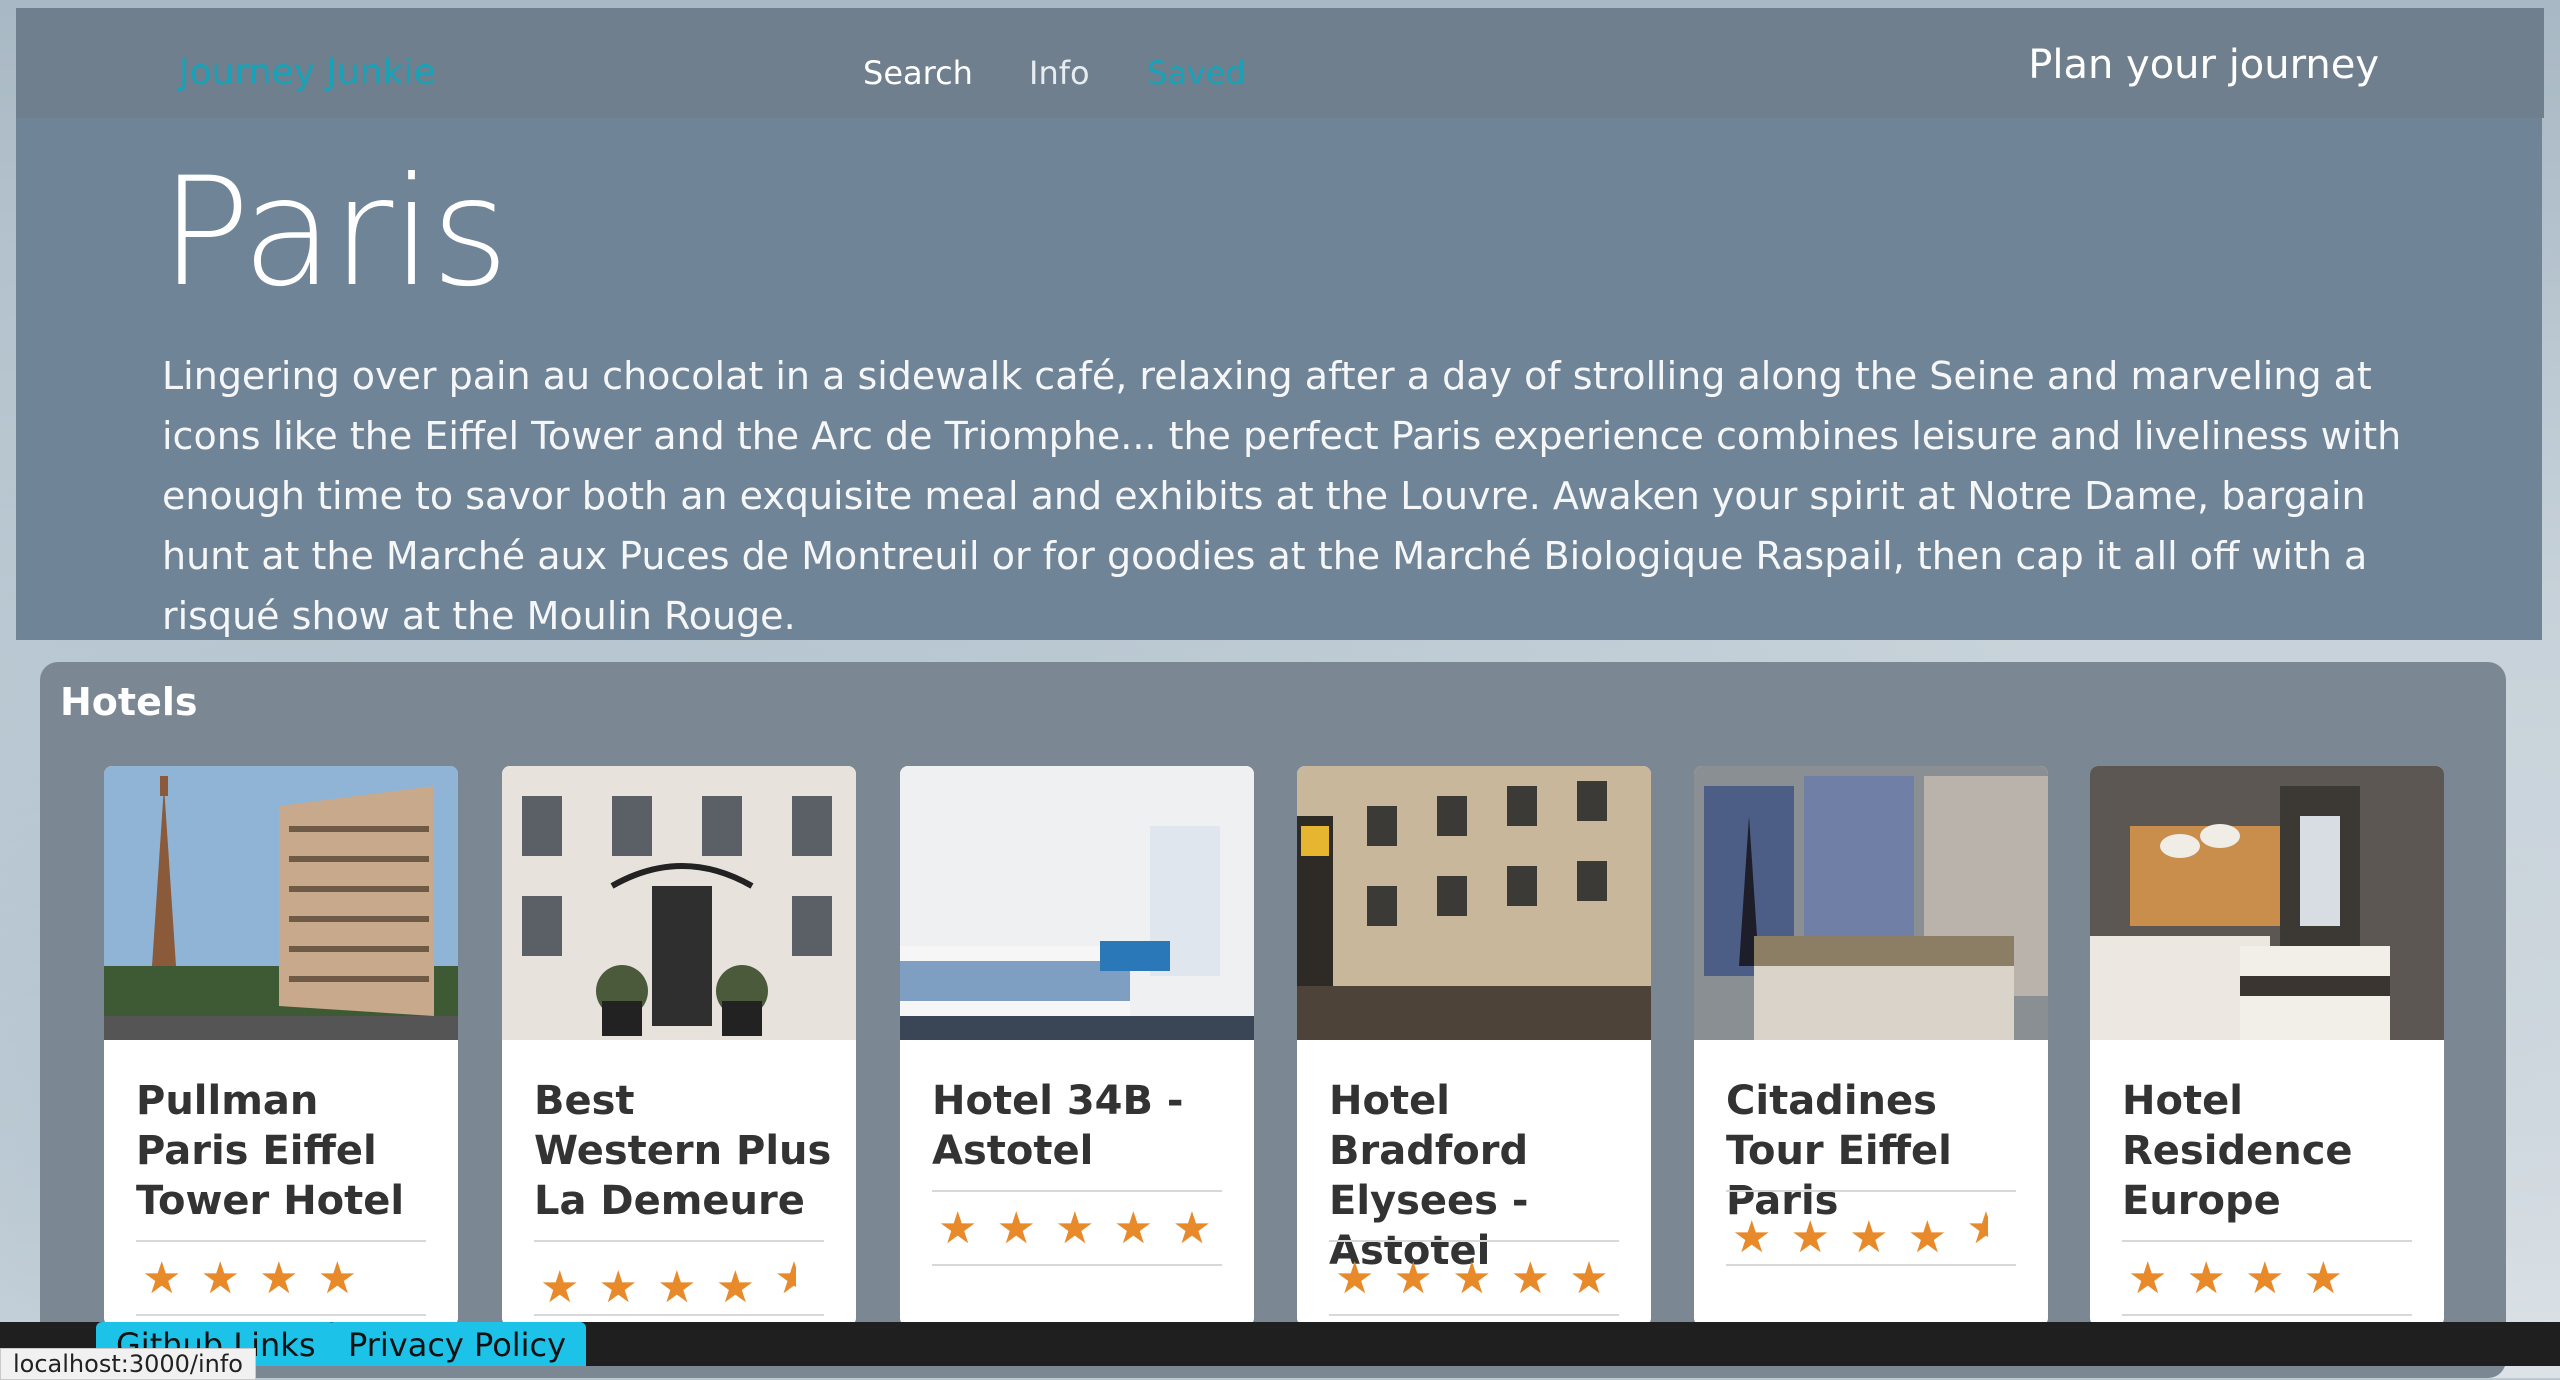  Describe the element at coordinates (1196, 73) in the screenshot. I see `nav-saved: Saved` at that location.